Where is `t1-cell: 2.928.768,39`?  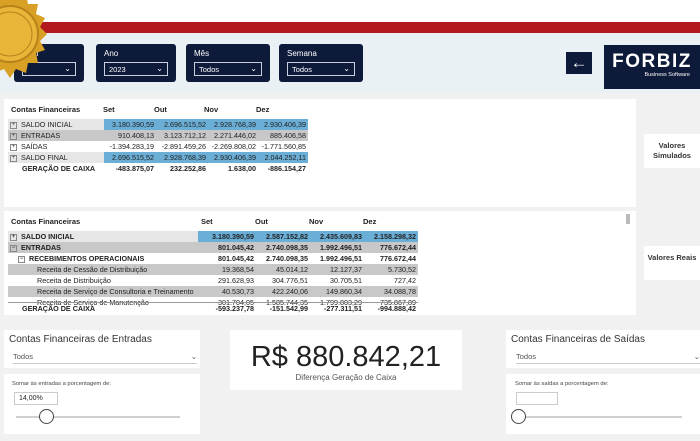
t1-cell: 2.928.768,39 is located at coordinates (235, 124).